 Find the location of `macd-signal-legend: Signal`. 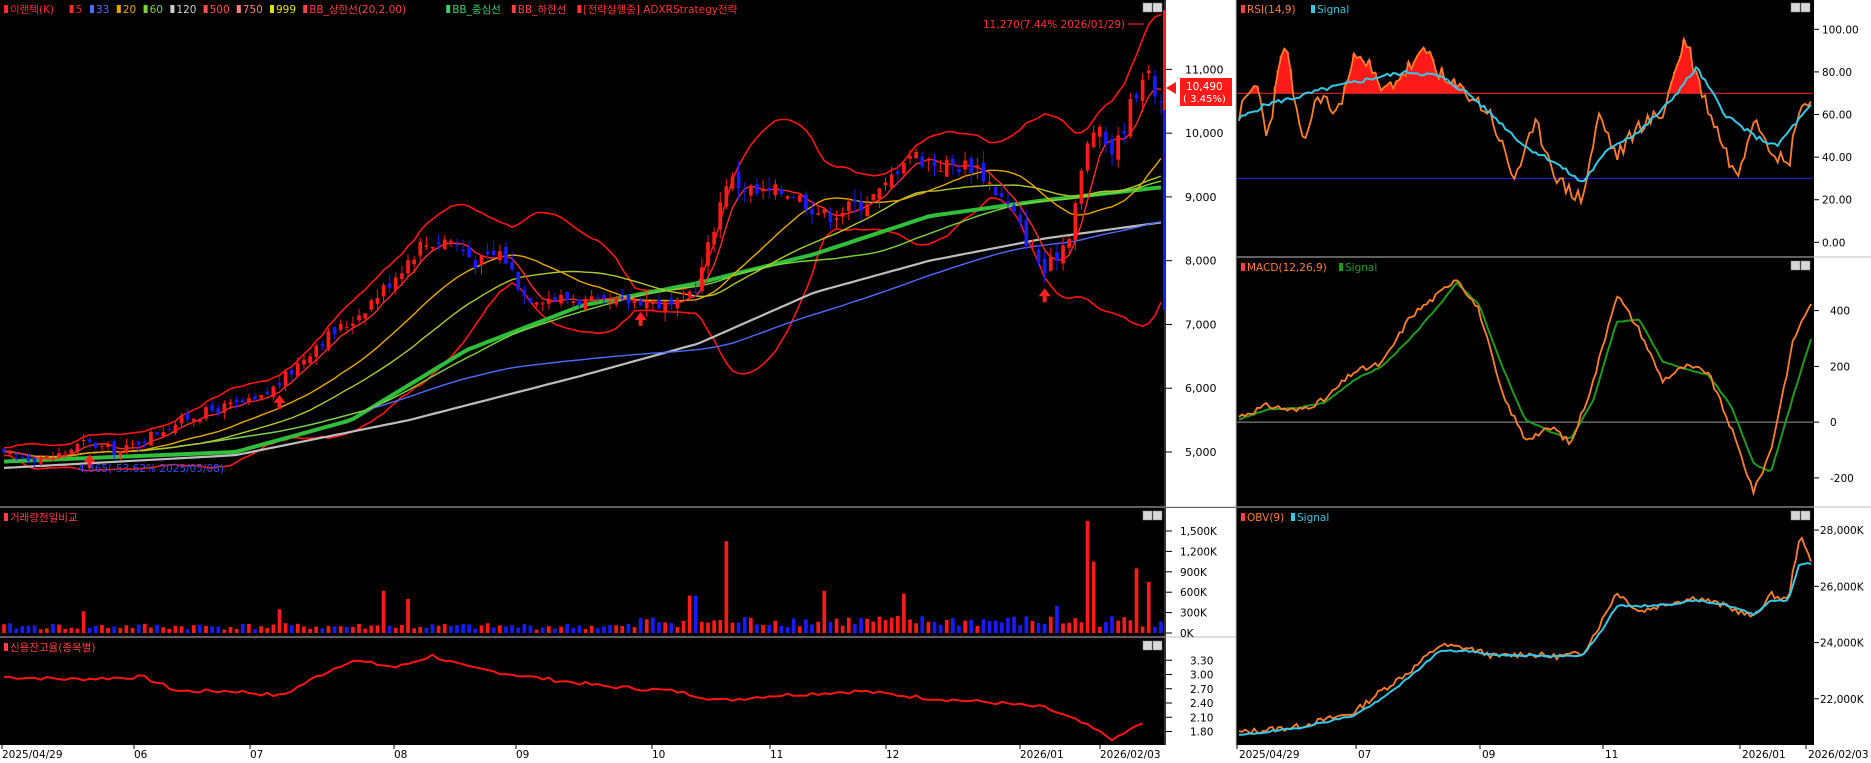

macd-signal-legend: Signal is located at coordinates (1361, 268).